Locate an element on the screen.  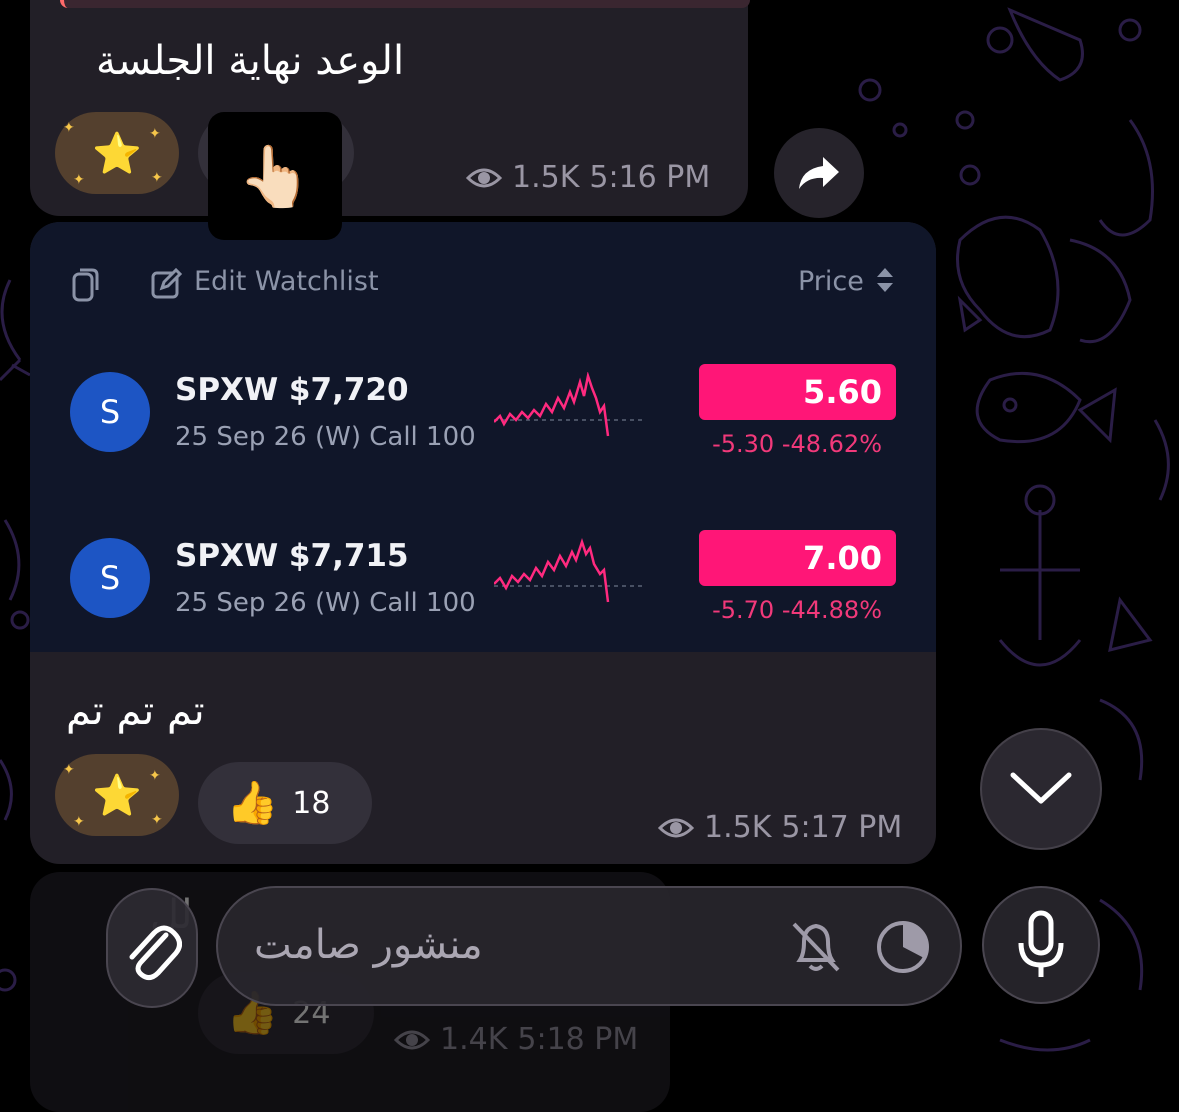
message-meta: 1.5K 5:17 PM is located at coordinates (780, 827).